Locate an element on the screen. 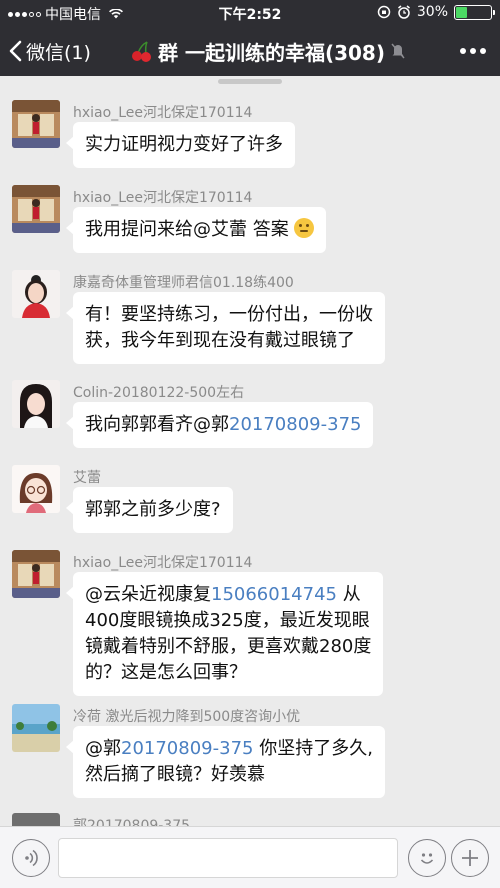 The height and width of the screenshot is (888, 500). input-toolbar is located at coordinates (250, 857).